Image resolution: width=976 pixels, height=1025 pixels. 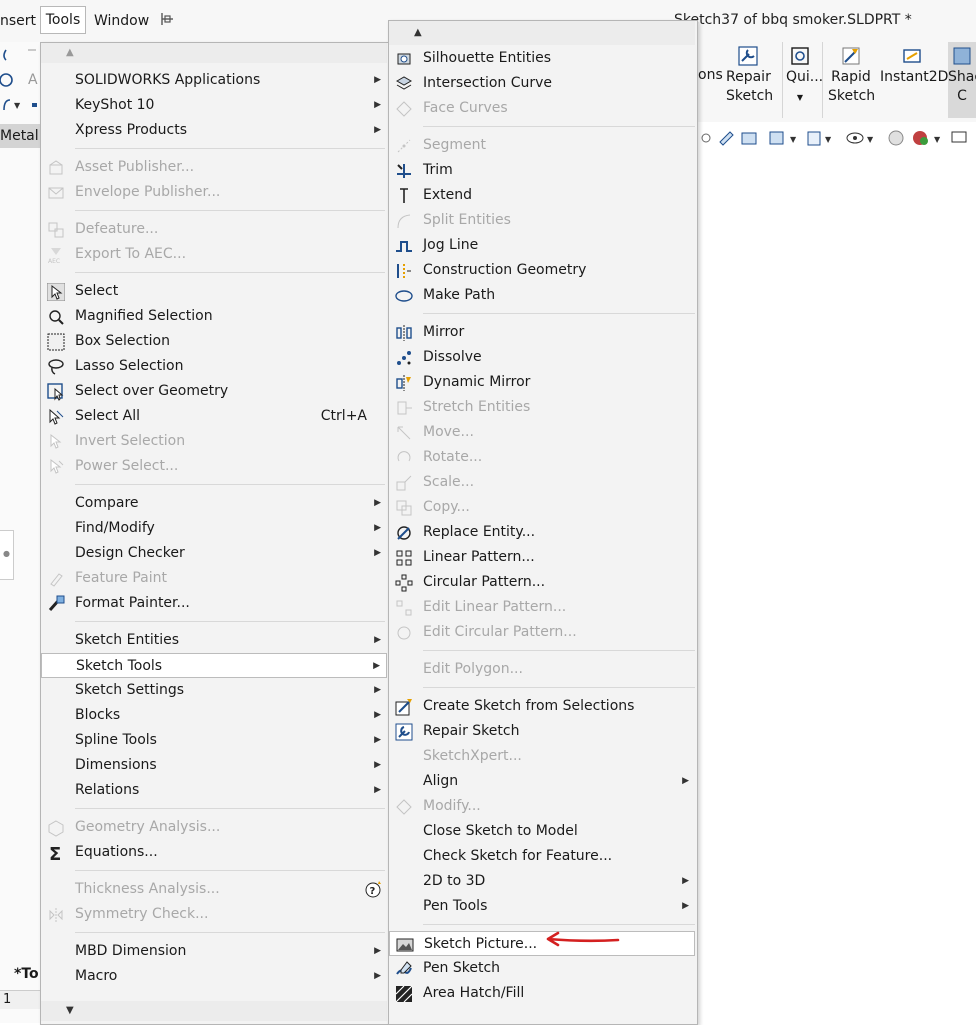 What do you see at coordinates (214, 976) in the screenshot?
I see `tools-menu-item-macro: Macro ▶` at bounding box center [214, 976].